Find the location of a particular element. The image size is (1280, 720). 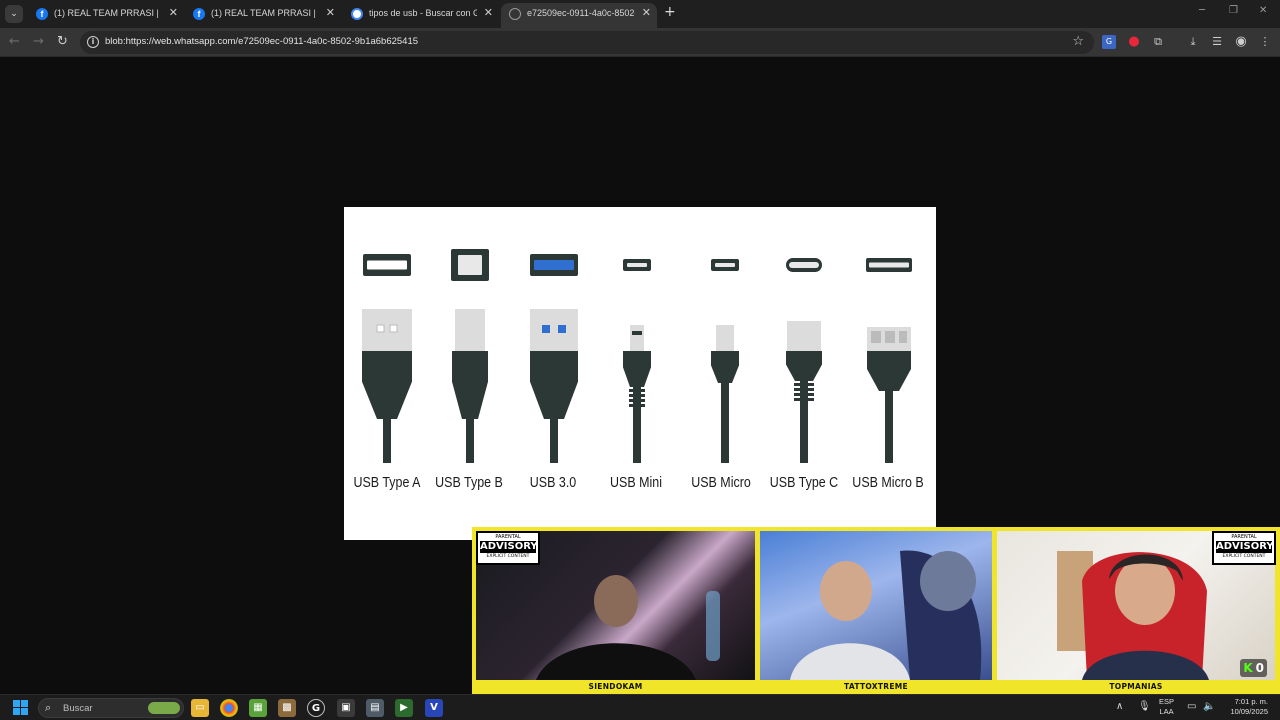

tab-label: tipos de usb - Buscar con Google is located at coordinates (423, 13).